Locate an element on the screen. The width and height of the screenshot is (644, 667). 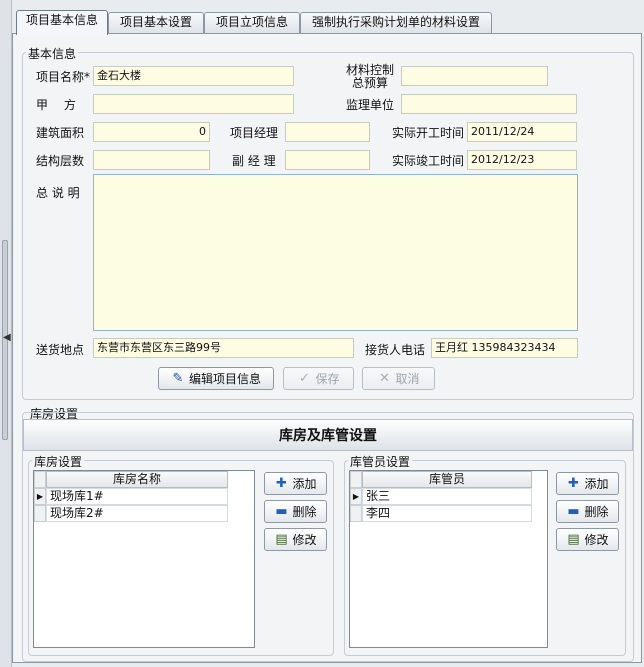
finish-date-field: 2012/12/23 is located at coordinates (522, 160).